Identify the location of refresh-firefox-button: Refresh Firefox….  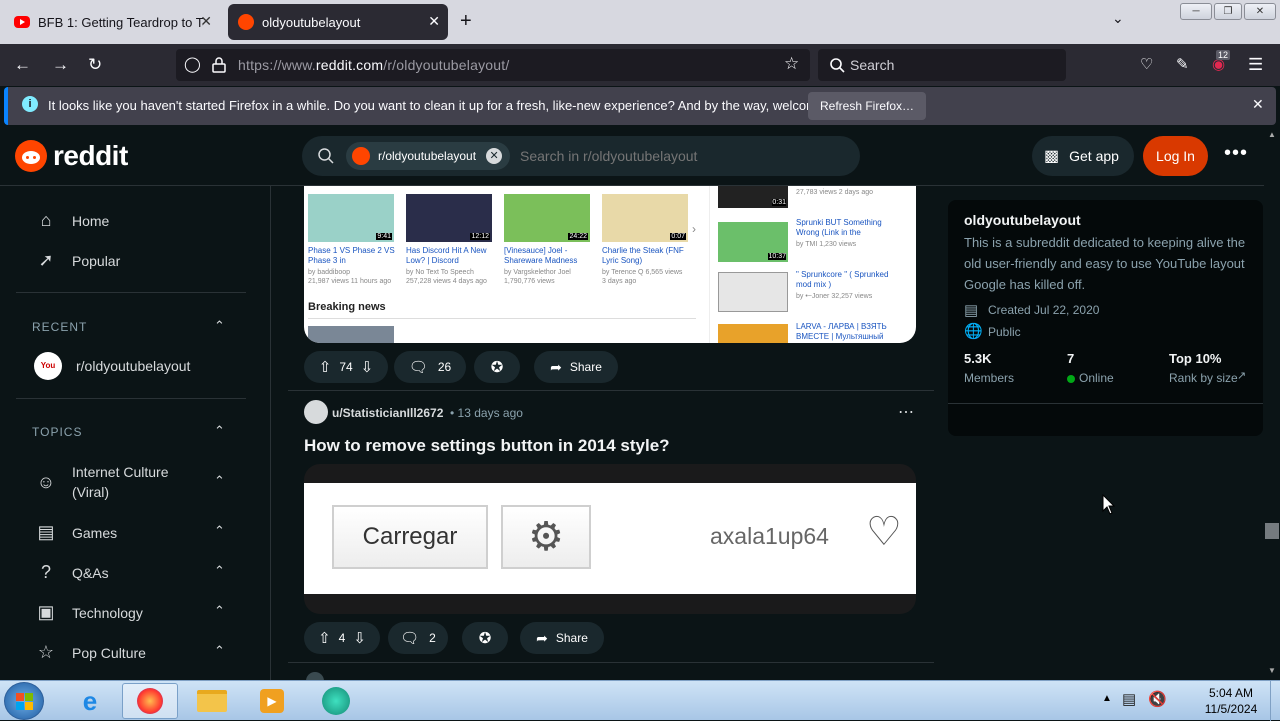
(867, 106).